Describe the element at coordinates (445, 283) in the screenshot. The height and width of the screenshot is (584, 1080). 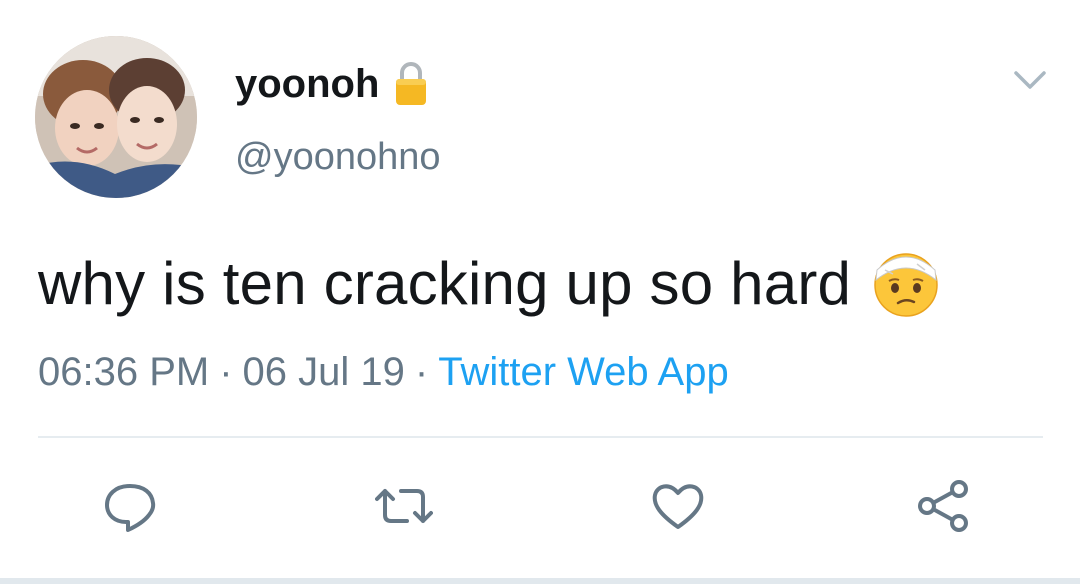
I see `tweet-text: why is ten cracking up so hard` at that location.